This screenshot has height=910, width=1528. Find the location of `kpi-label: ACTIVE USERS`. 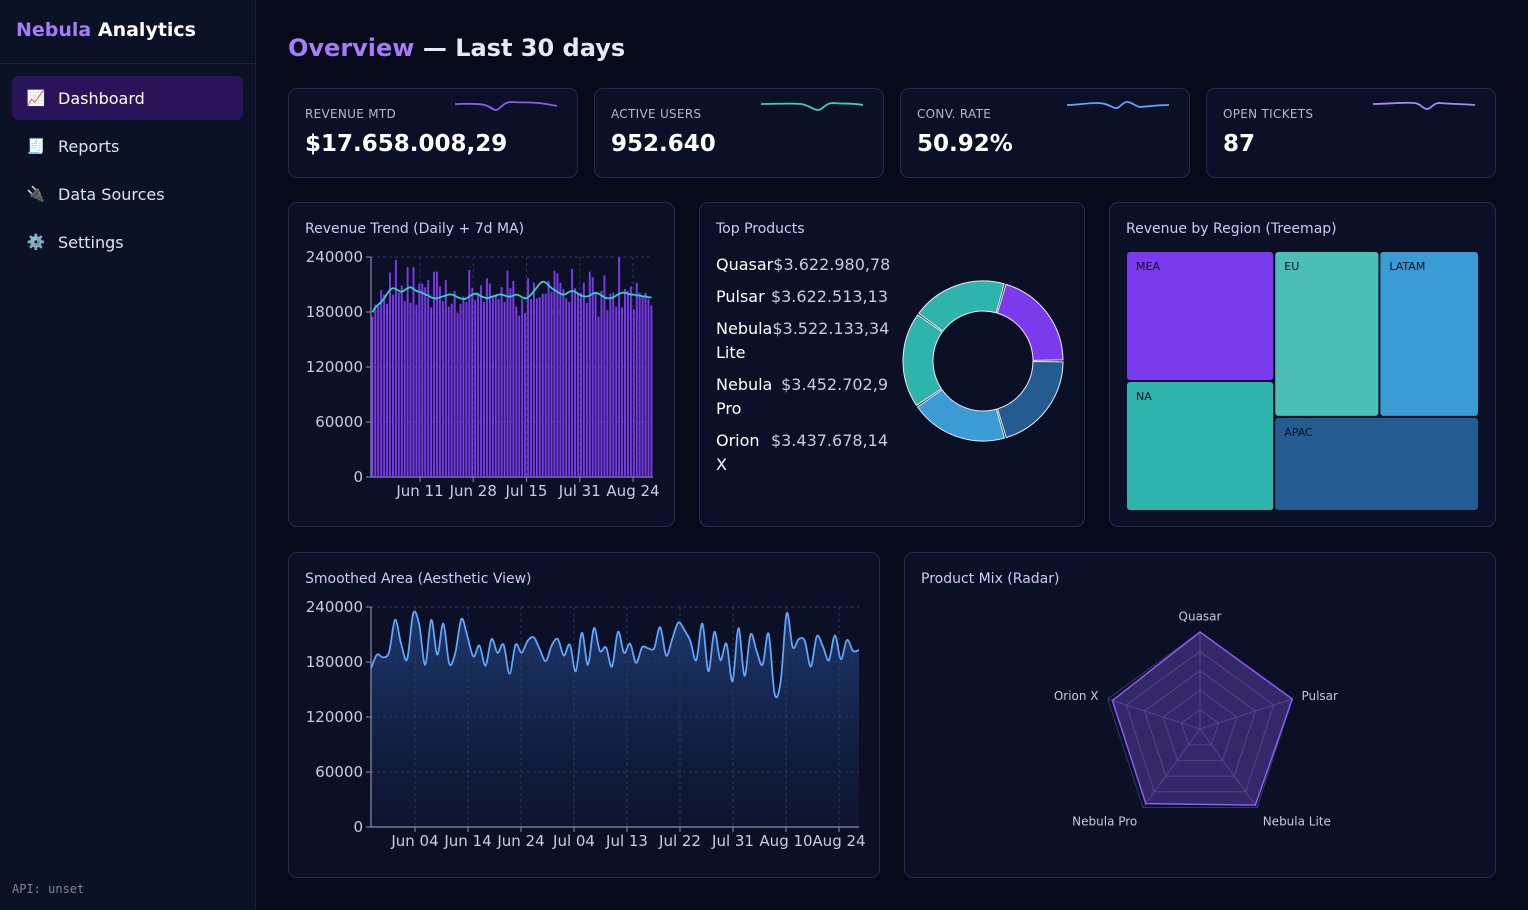

kpi-label: ACTIVE USERS is located at coordinates (656, 114).